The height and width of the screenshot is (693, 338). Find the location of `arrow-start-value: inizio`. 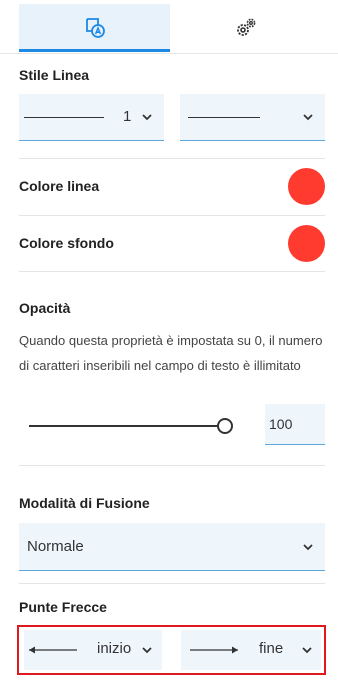

arrow-start-value: inizio is located at coordinates (114, 648).